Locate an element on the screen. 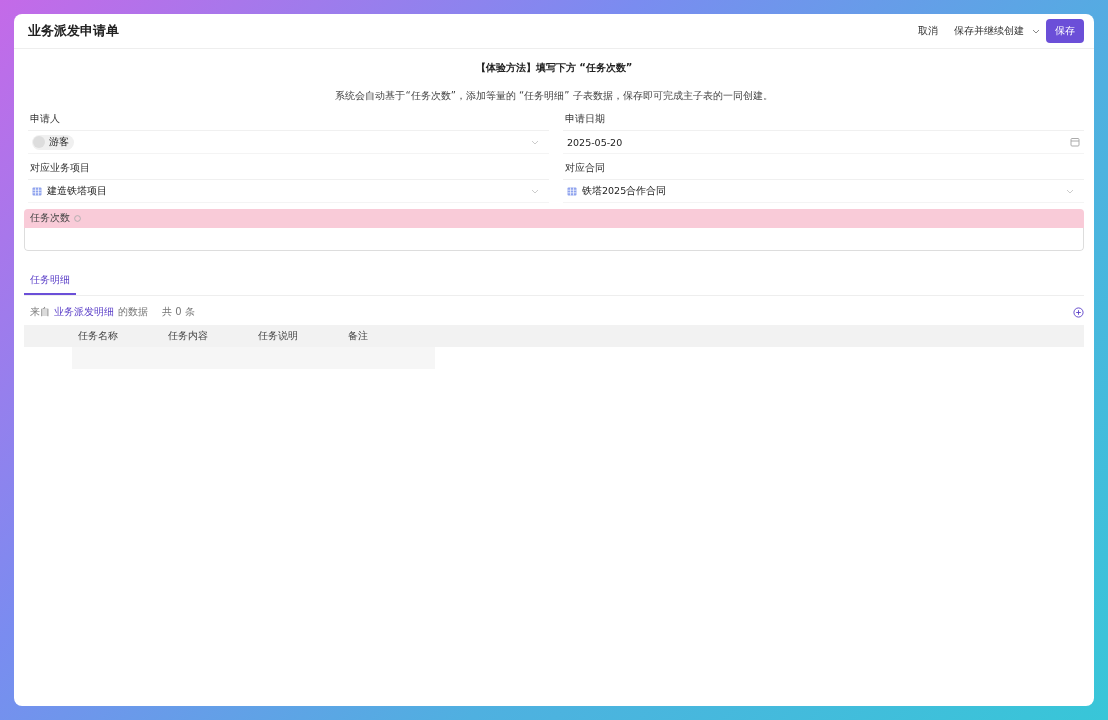  column-header: 任务说明 is located at coordinates (278, 336).